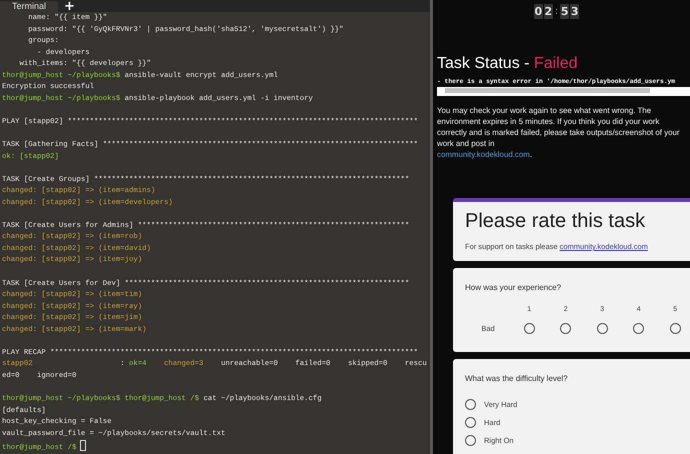 The height and width of the screenshot is (454, 690). I want to click on question-text: What was the difficulty level?, so click(517, 378).